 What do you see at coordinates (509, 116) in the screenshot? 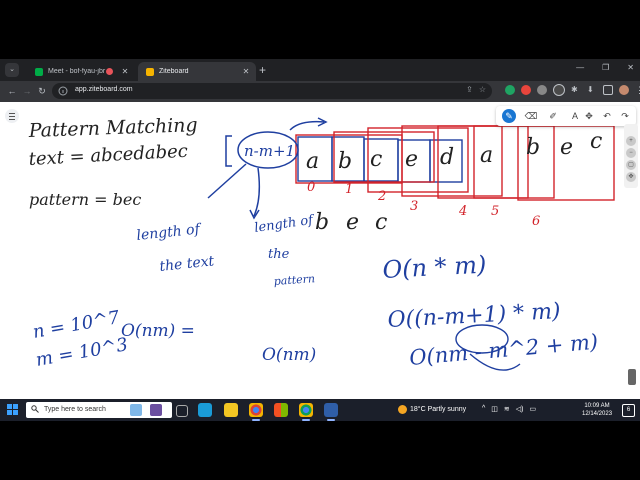
I see `pen-tool-icon: ✎` at bounding box center [509, 116].